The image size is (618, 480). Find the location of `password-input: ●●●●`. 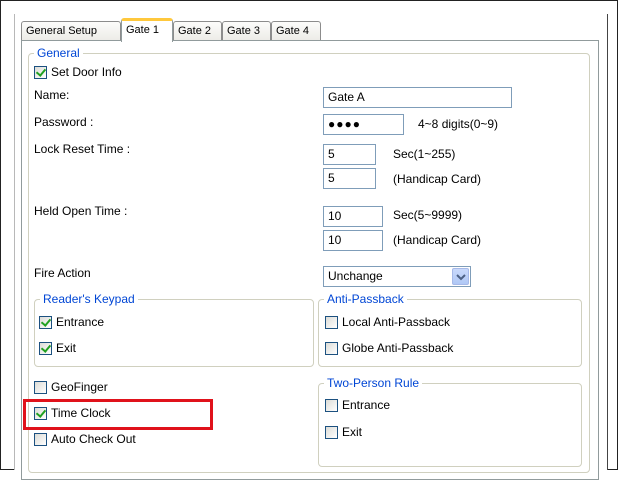

password-input: ●●●● is located at coordinates (363, 124).